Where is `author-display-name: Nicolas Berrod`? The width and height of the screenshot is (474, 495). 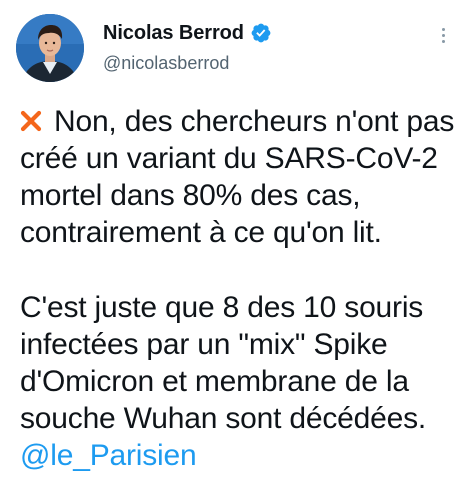 author-display-name: Nicolas Berrod is located at coordinates (173, 33).